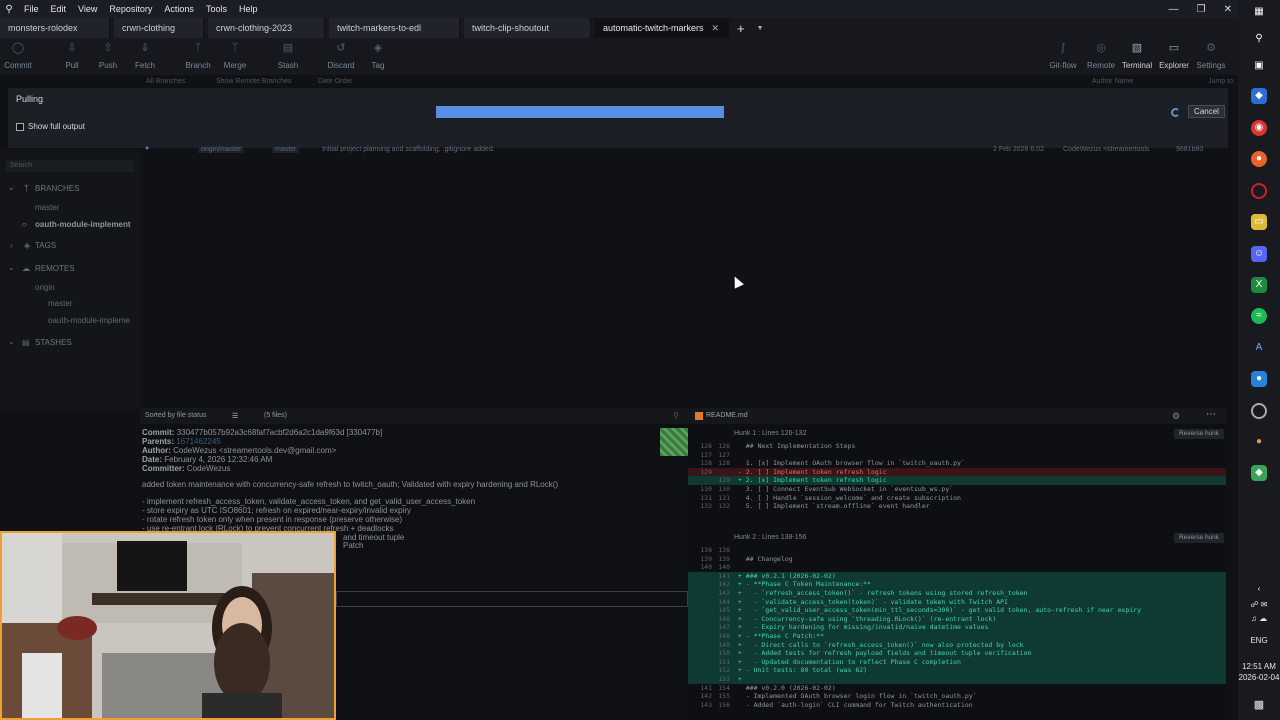 The width and height of the screenshot is (1280, 720). I want to click on sidebar-section-branches: BRANCHES, so click(57, 188).